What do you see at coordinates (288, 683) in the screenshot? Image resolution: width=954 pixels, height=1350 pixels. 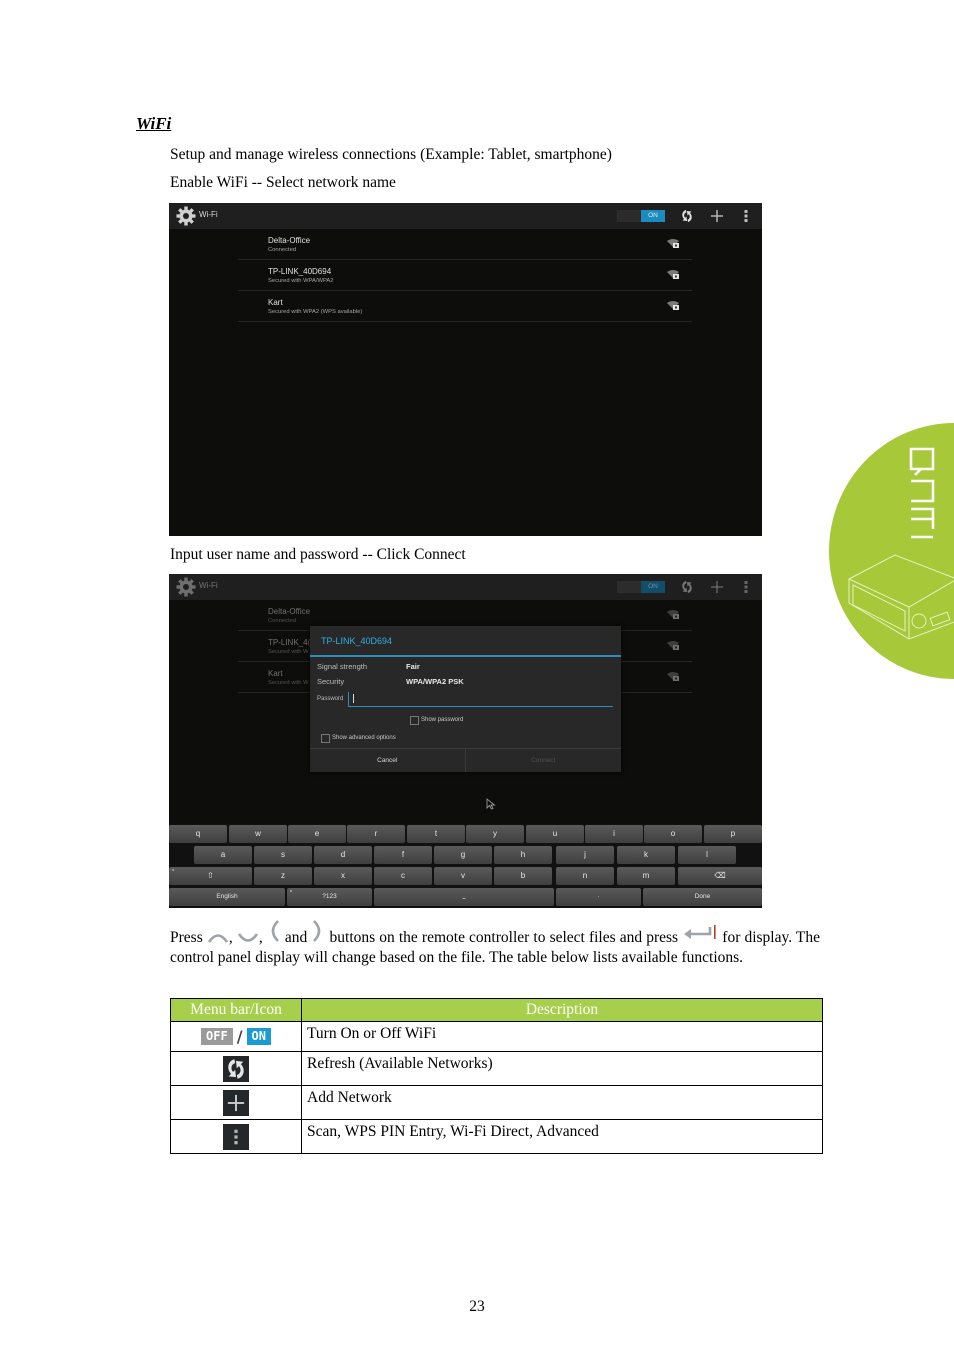 I see `network-status: Secured with W` at bounding box center [288, 683].